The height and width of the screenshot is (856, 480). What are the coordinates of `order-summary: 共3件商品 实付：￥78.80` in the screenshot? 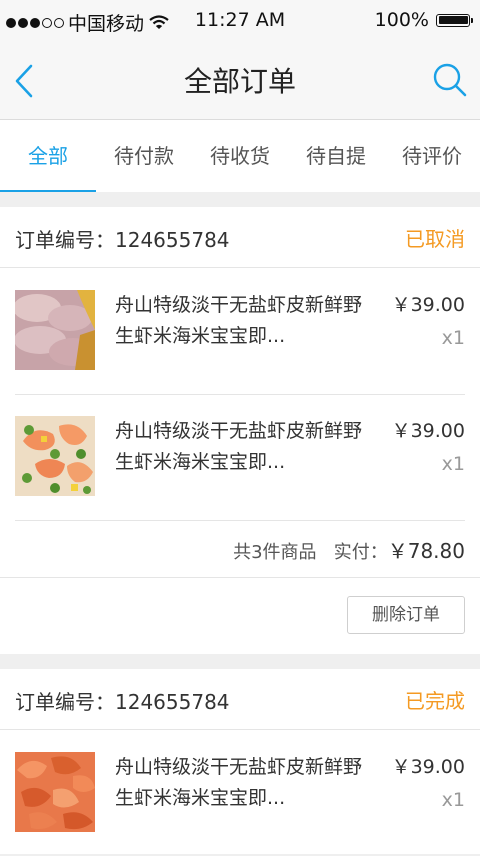 It's located at (240, 549).